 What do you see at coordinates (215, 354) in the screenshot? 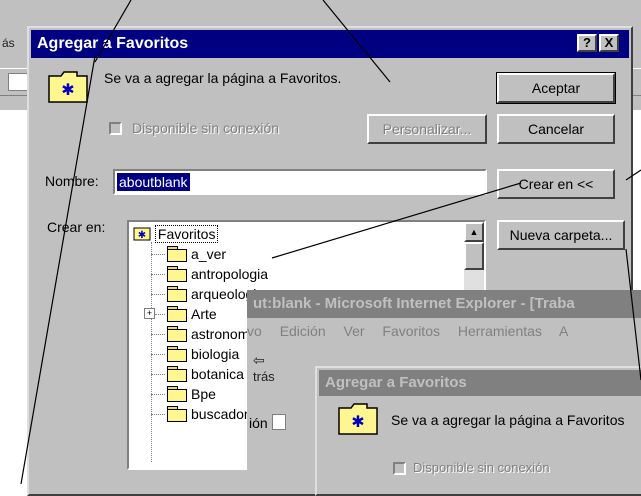
I see `tree-item: biologia` at bounding box center [215, 354].